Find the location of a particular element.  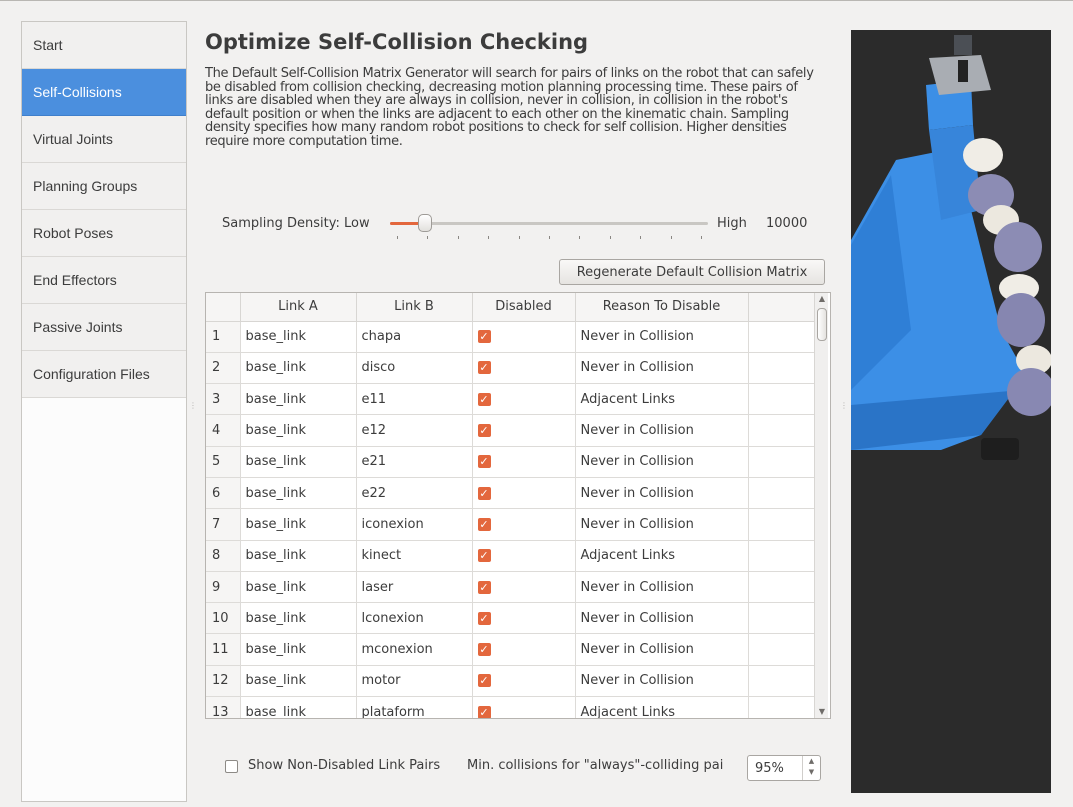

sidebar-item-robot-poses: Robot Poses is located at coordinates (104, 233).